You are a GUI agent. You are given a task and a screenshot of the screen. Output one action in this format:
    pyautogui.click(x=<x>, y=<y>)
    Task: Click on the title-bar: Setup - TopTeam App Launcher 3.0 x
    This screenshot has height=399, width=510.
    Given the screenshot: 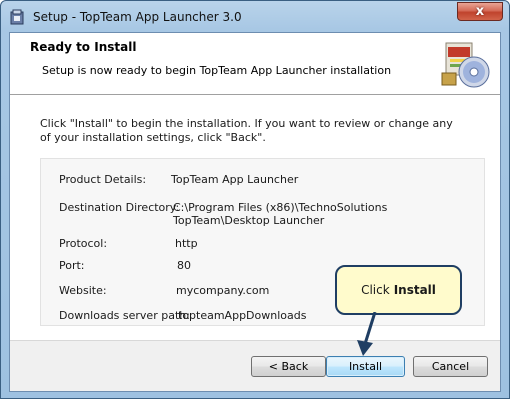 What is the action you would take?
    pyautogui.click(x=255, y=17)
    